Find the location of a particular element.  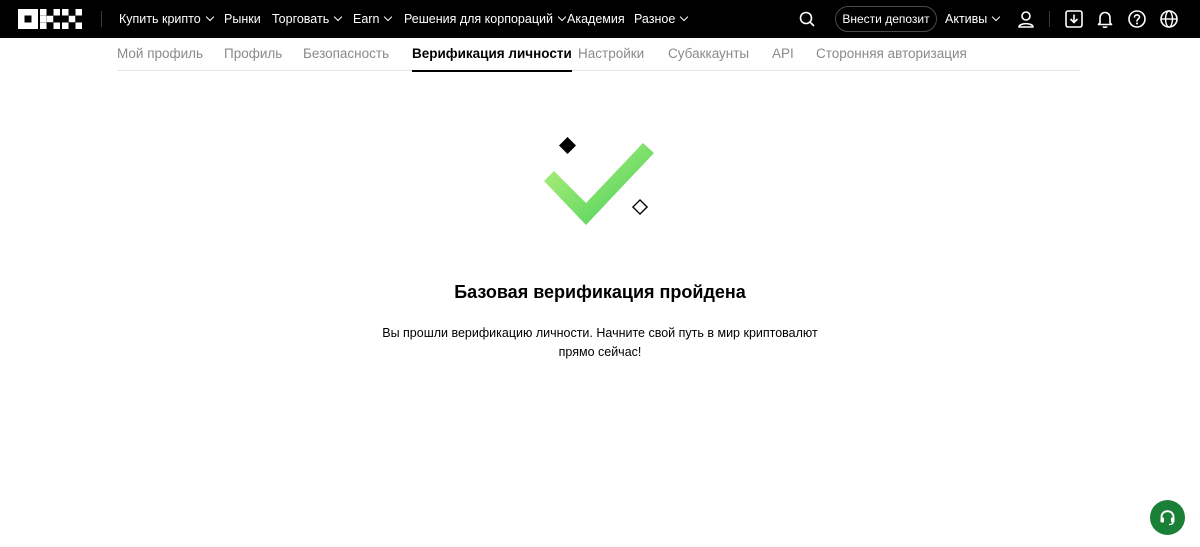

tab-my-profile: Мой профиль is located at coordinates (160, 54).